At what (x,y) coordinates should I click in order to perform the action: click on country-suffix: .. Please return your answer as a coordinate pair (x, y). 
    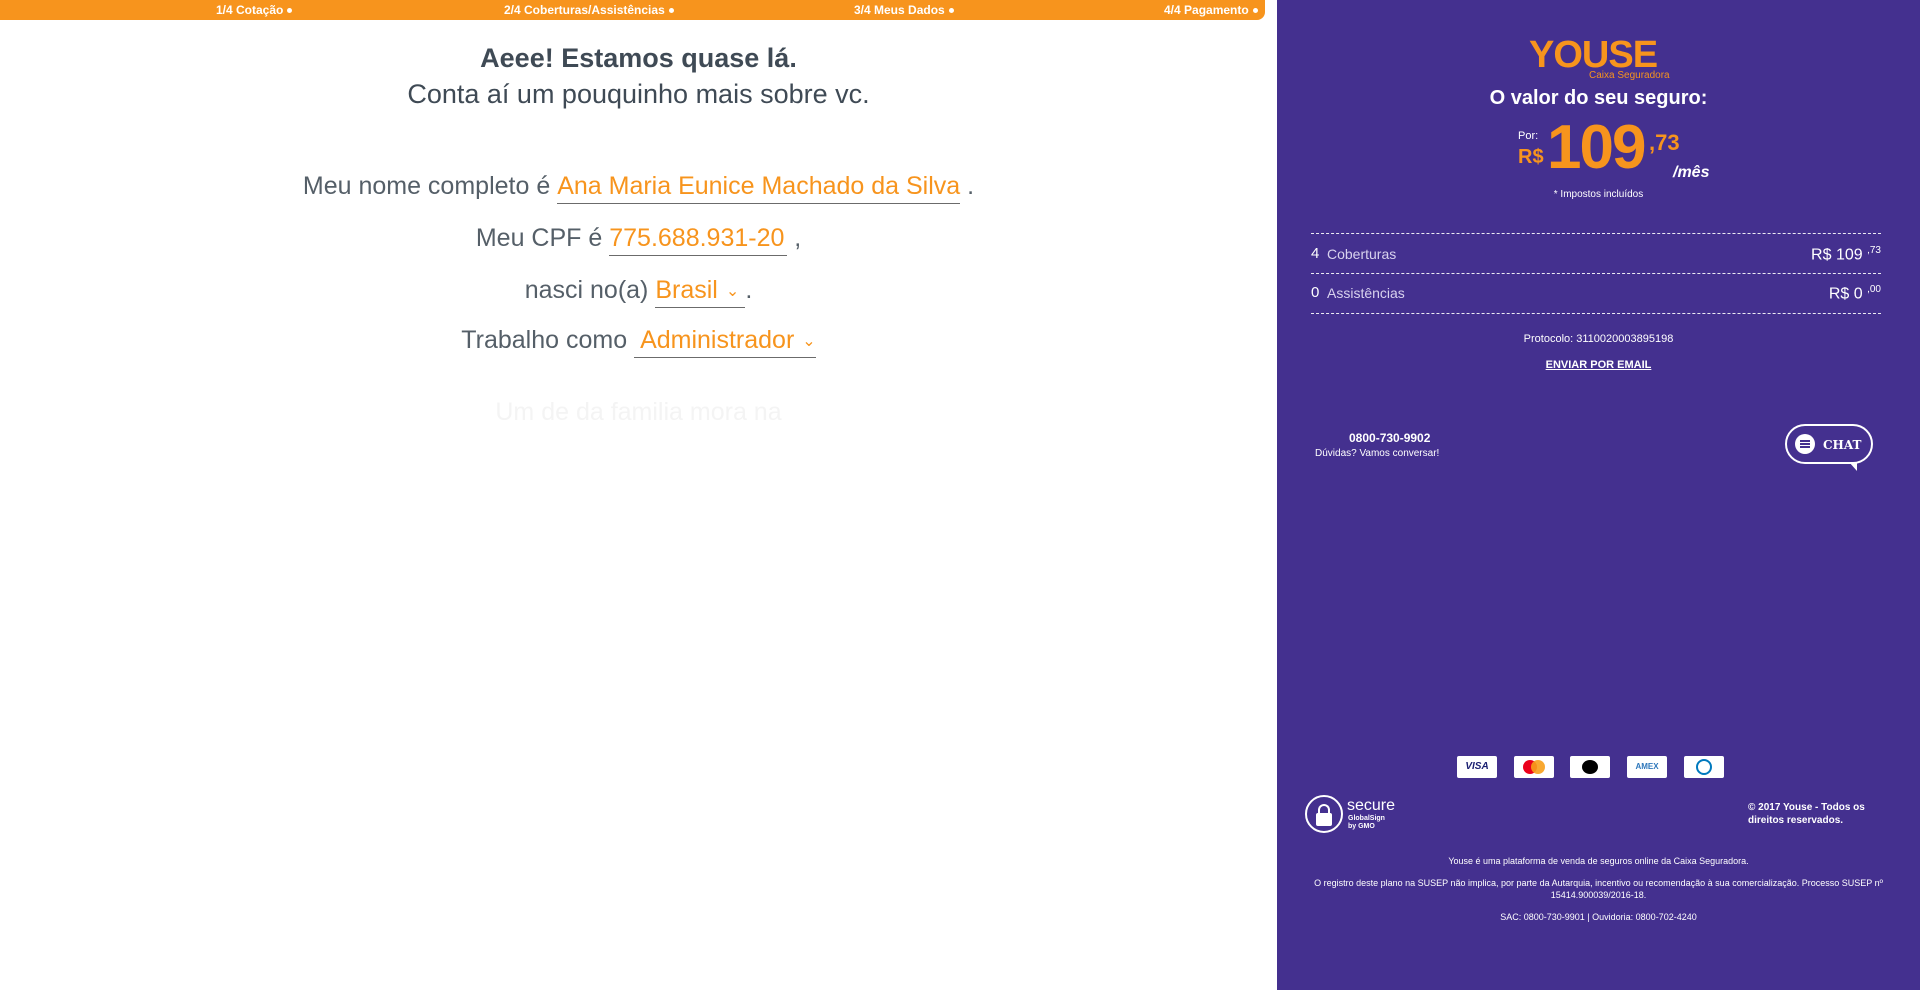
    Looking at the image, I should click on (749, 290).